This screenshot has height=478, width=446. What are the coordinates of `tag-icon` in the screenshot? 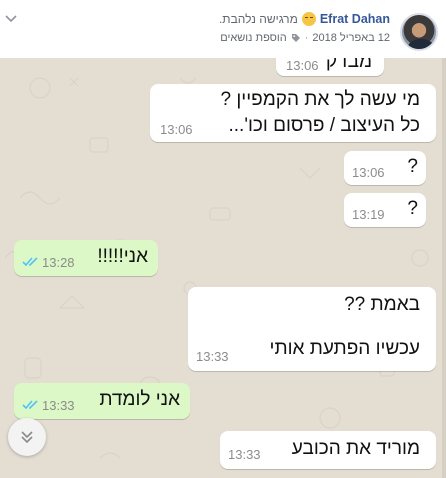 It's located at (295, 38).